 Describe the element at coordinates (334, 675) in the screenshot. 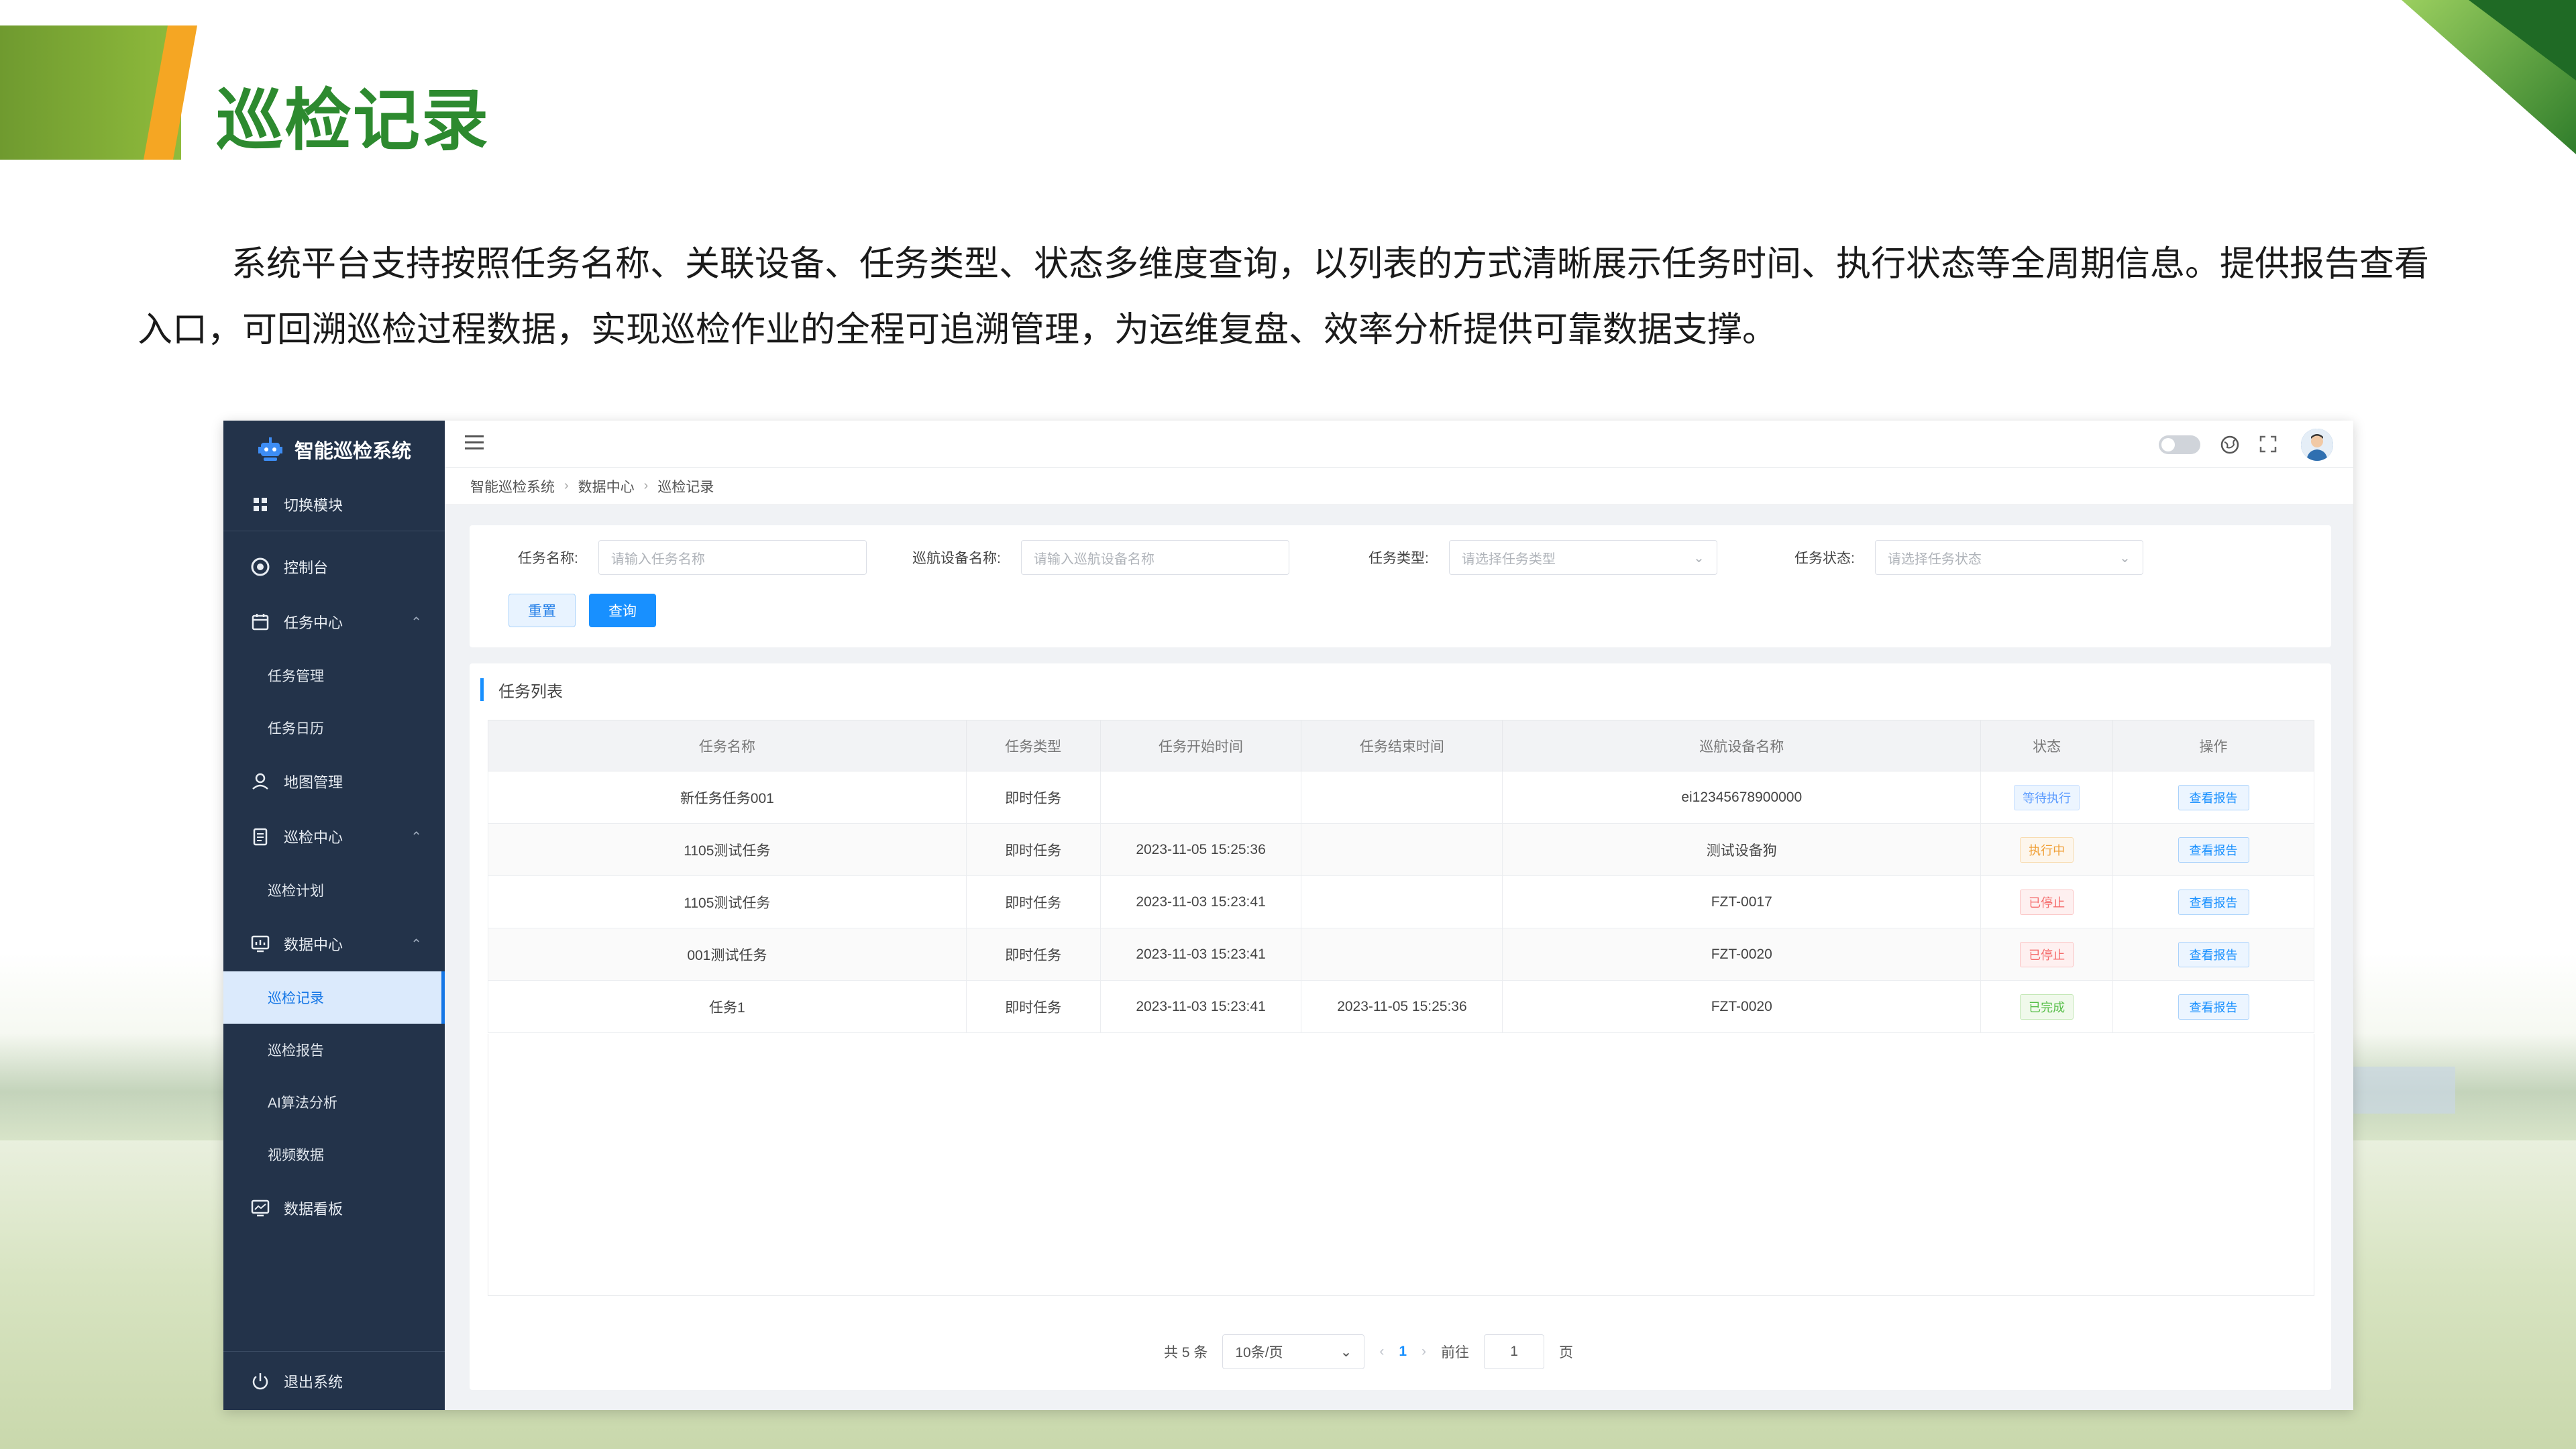

I see `sidebar-item-task-management: 任务管理` at that location.